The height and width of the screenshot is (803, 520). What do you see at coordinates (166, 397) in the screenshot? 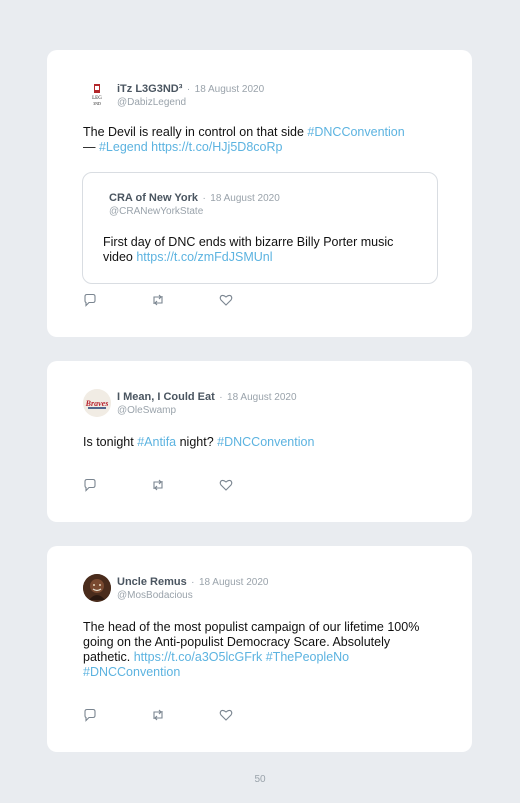
I see `display-name: I Mean, I Could Eat` at bounding box center [166, 397].